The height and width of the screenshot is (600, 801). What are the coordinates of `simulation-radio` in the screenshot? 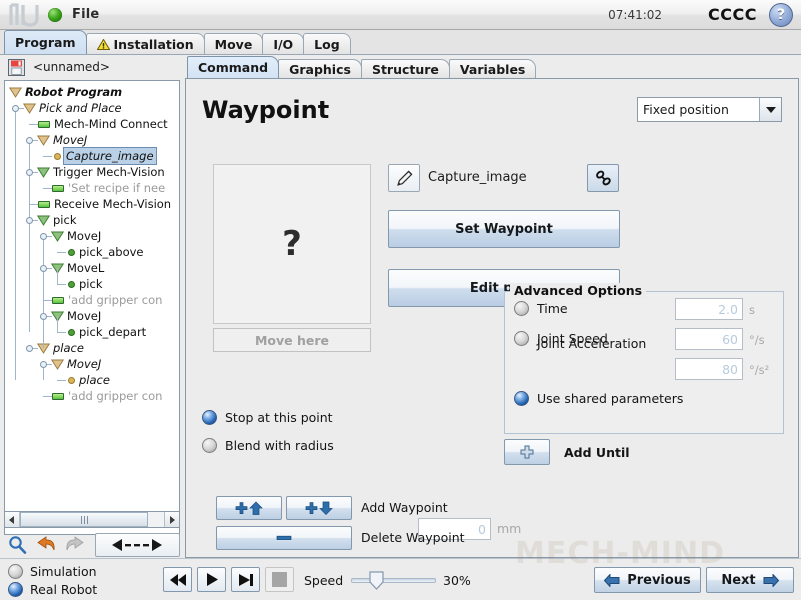 It's located at (15, 571).